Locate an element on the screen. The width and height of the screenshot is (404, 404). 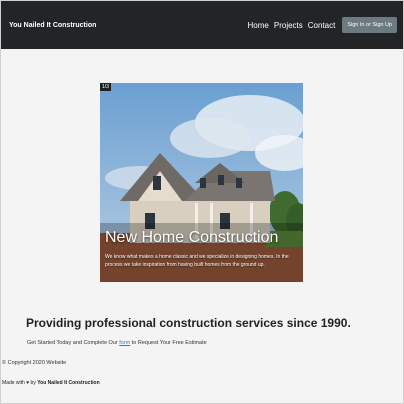
copyright-text: Copyright 2020 Website is located at coordinates (37, 363).